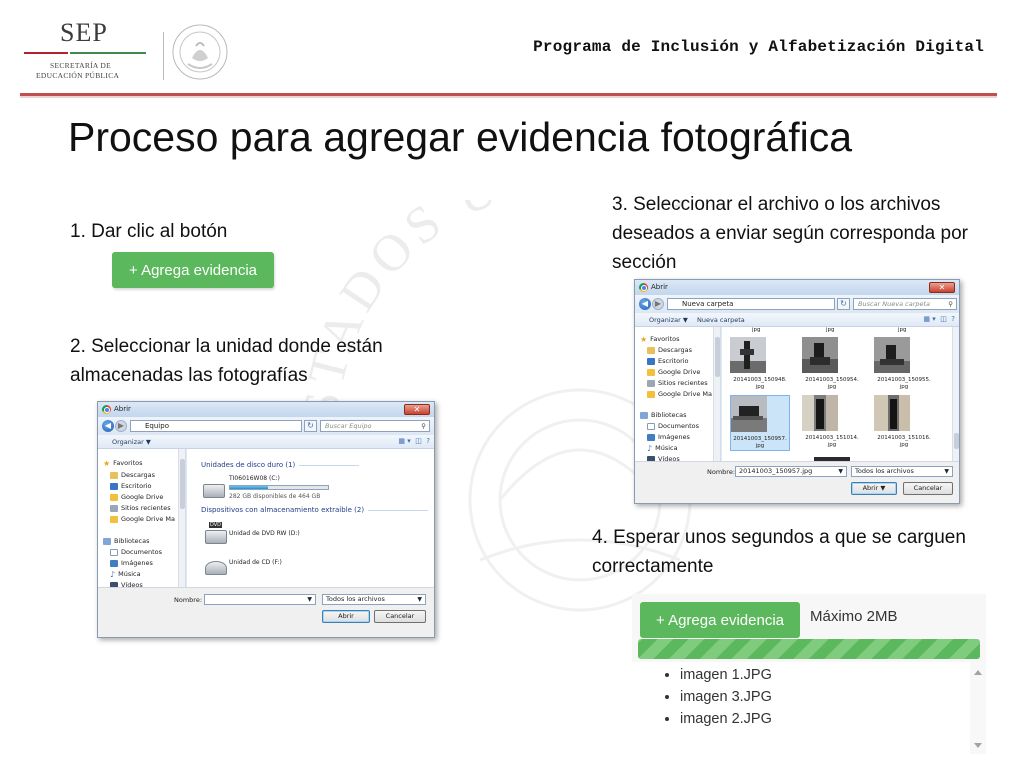 This screenshot has height=768, width=1024. I want to click on search-placeholder: Buscar Equipo, so click(348, 426).